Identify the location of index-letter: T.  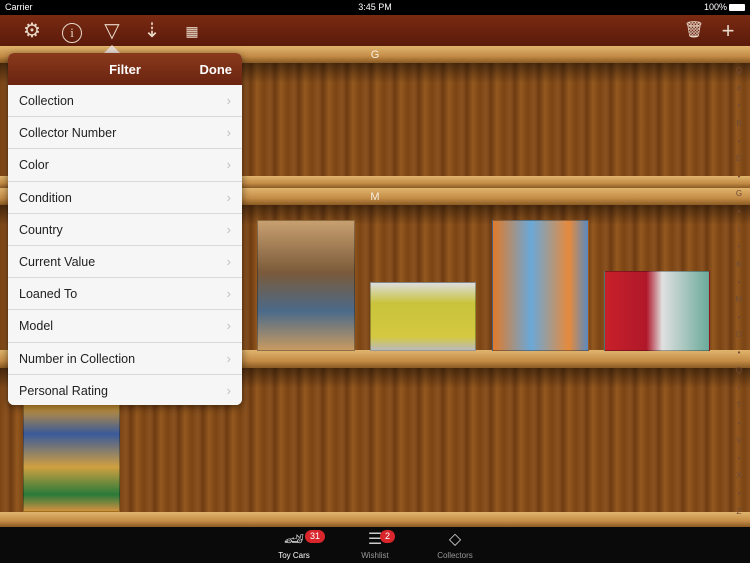
(739, 405).